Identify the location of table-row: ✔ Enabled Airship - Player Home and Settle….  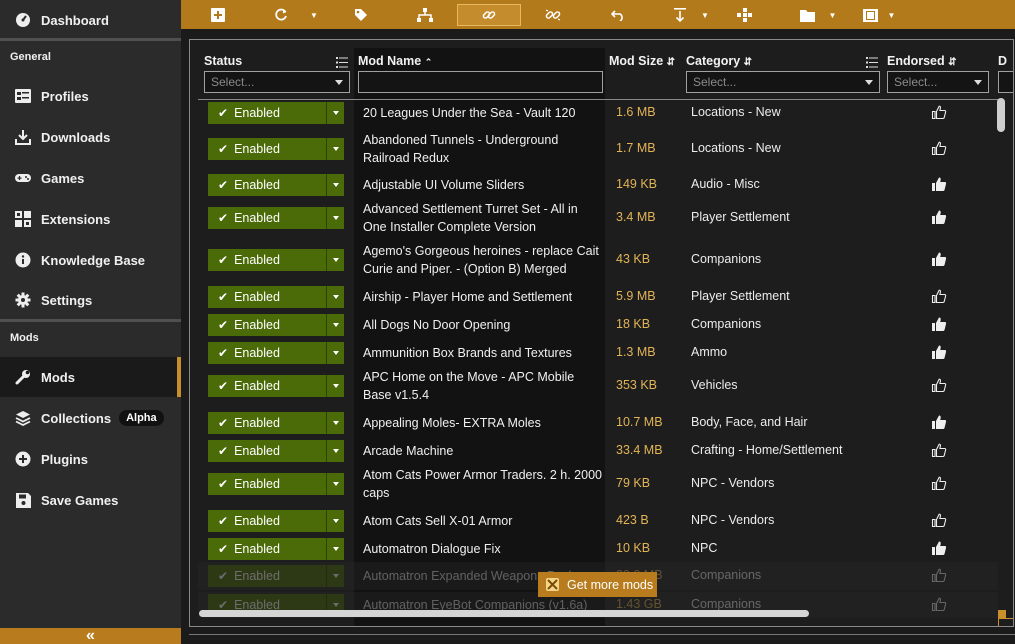
(598, 297).